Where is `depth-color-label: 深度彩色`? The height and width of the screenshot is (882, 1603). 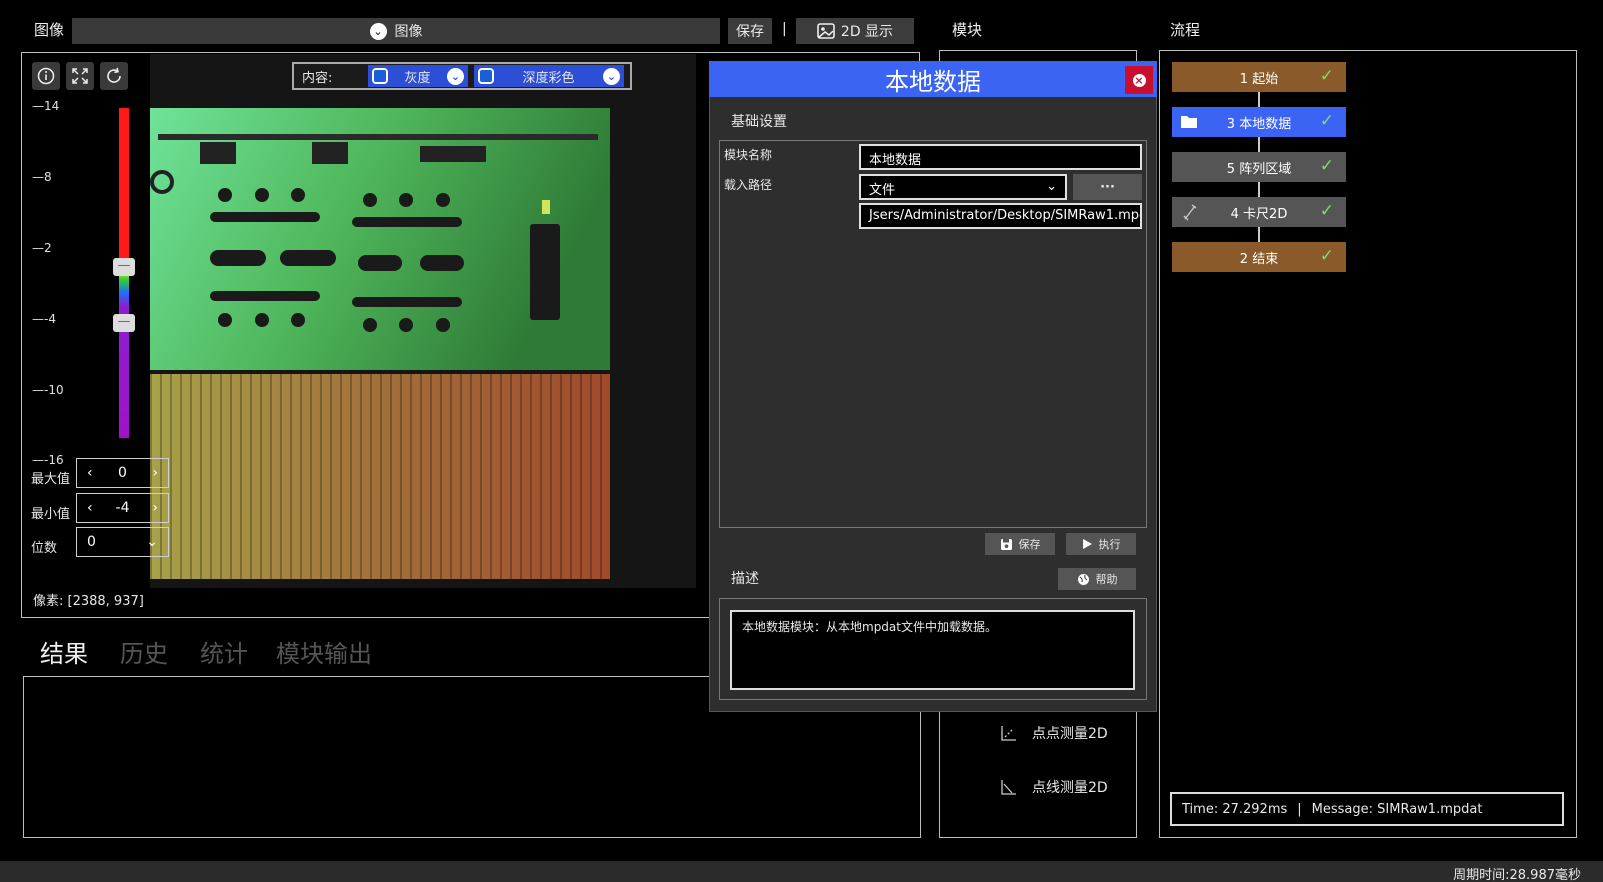
depth-color-label: 深度彩色 is located at coordinates (548, 78).